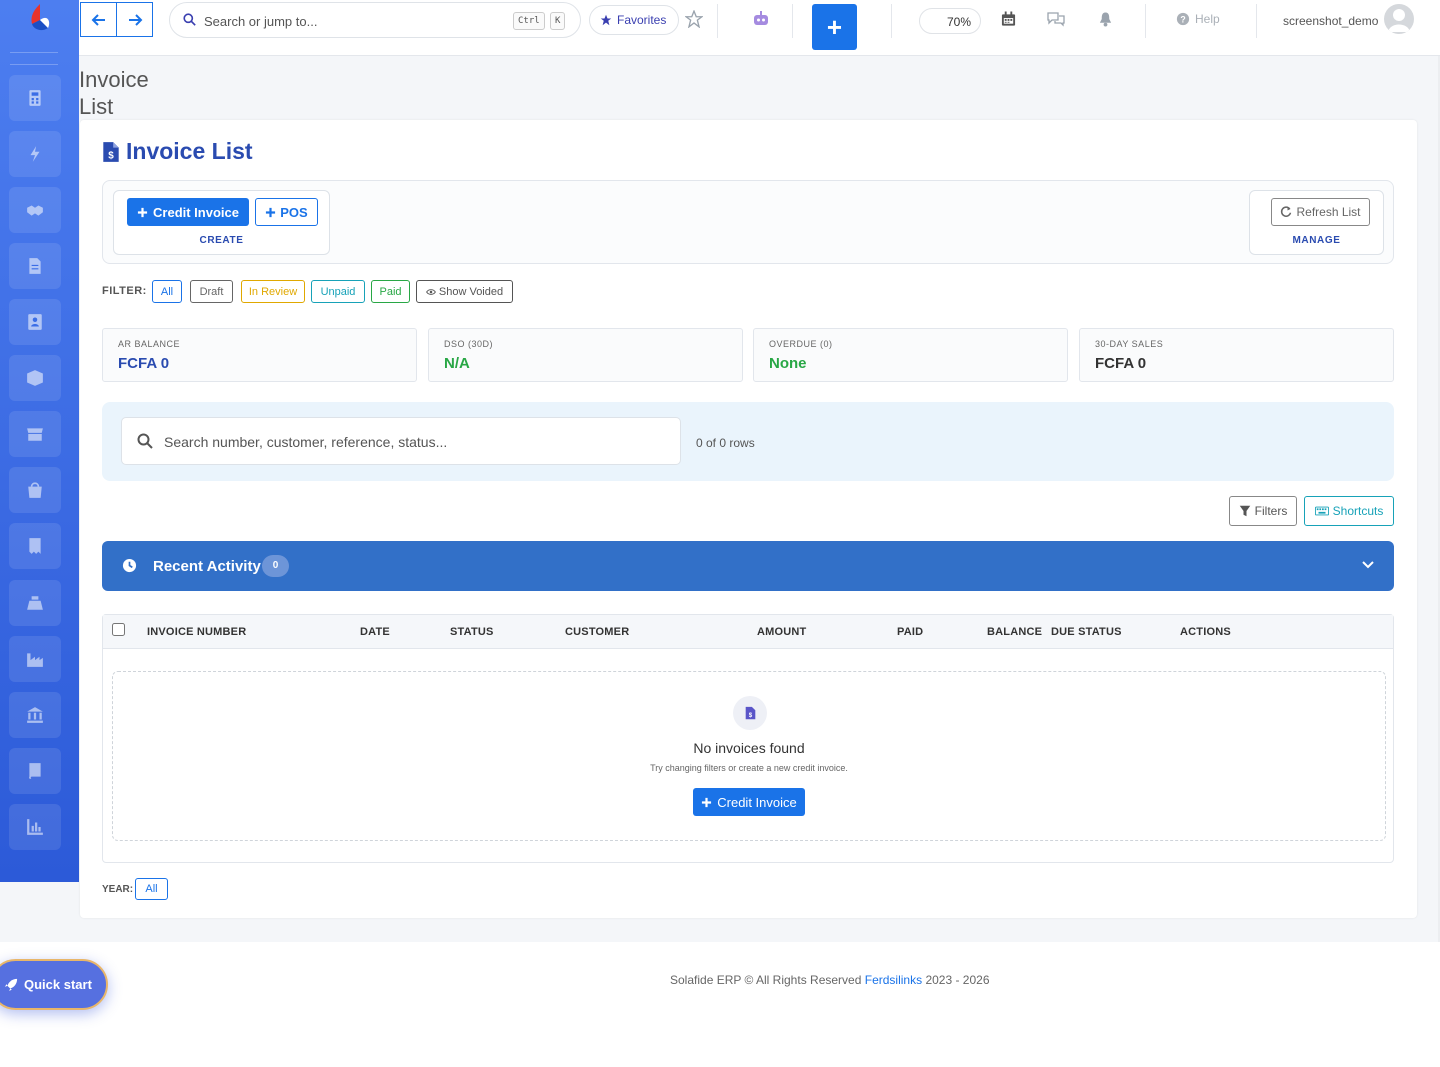 Image resolution: width=1440 pixels, height=1067 pixels. Describe the element at coordinates (910, 632) in the screenshot. I see `column-paid: PAID` at that location.